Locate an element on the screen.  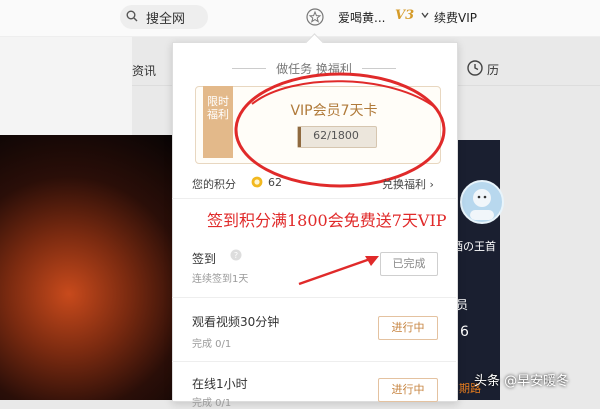
task-subtitle: 连续签到1天 is located at coordinates (220, 279).